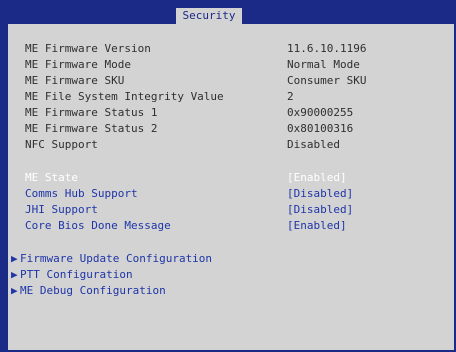 This screenshot has width=456, height=352. I want to click on submenu-label: Firmware Update Configuration, so click(116, 258).